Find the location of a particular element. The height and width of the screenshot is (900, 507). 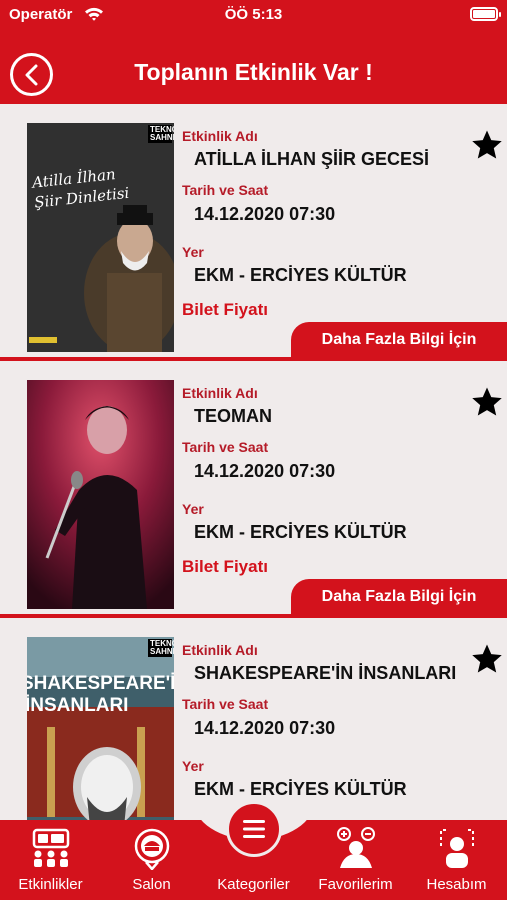

tab-label: Etkinlikler is located at coordinates (50, 884).